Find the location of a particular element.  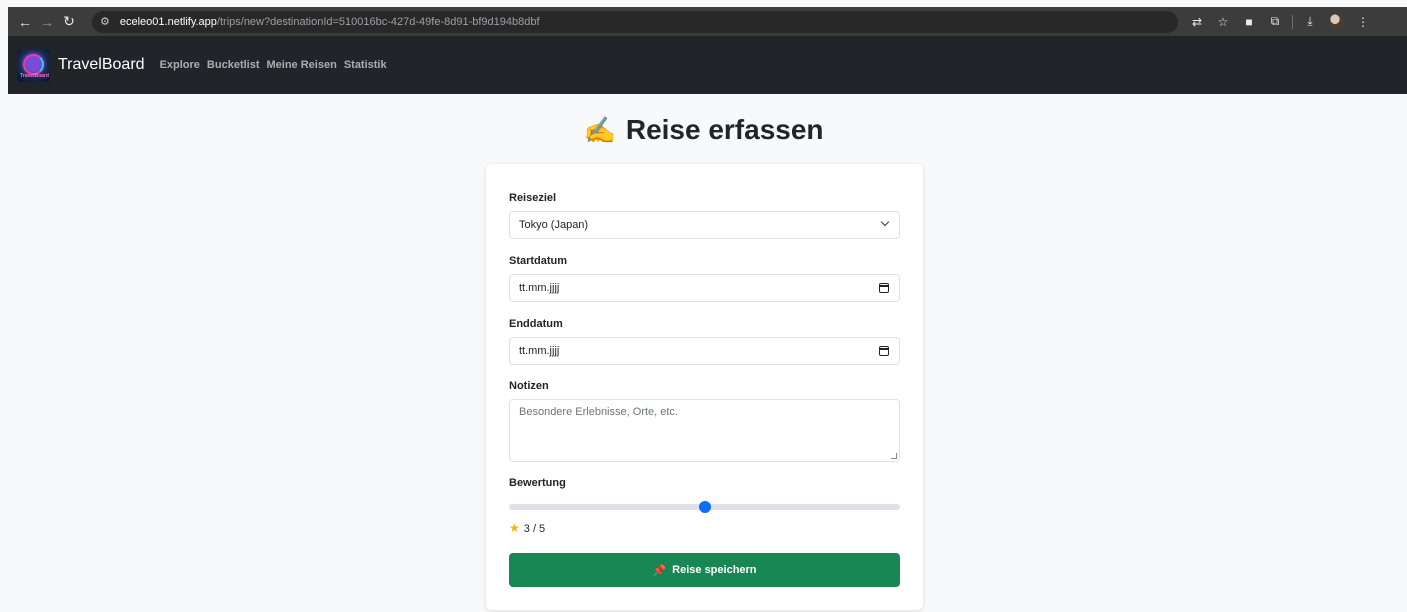

page-title: ✍️ Reise erfassen is located at coordinates (703, 130).